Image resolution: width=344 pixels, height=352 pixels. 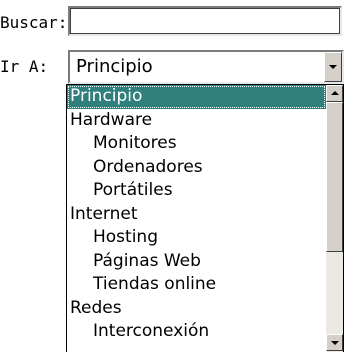 I want to click on goto-select: Principio, so click(x=206, y=67).